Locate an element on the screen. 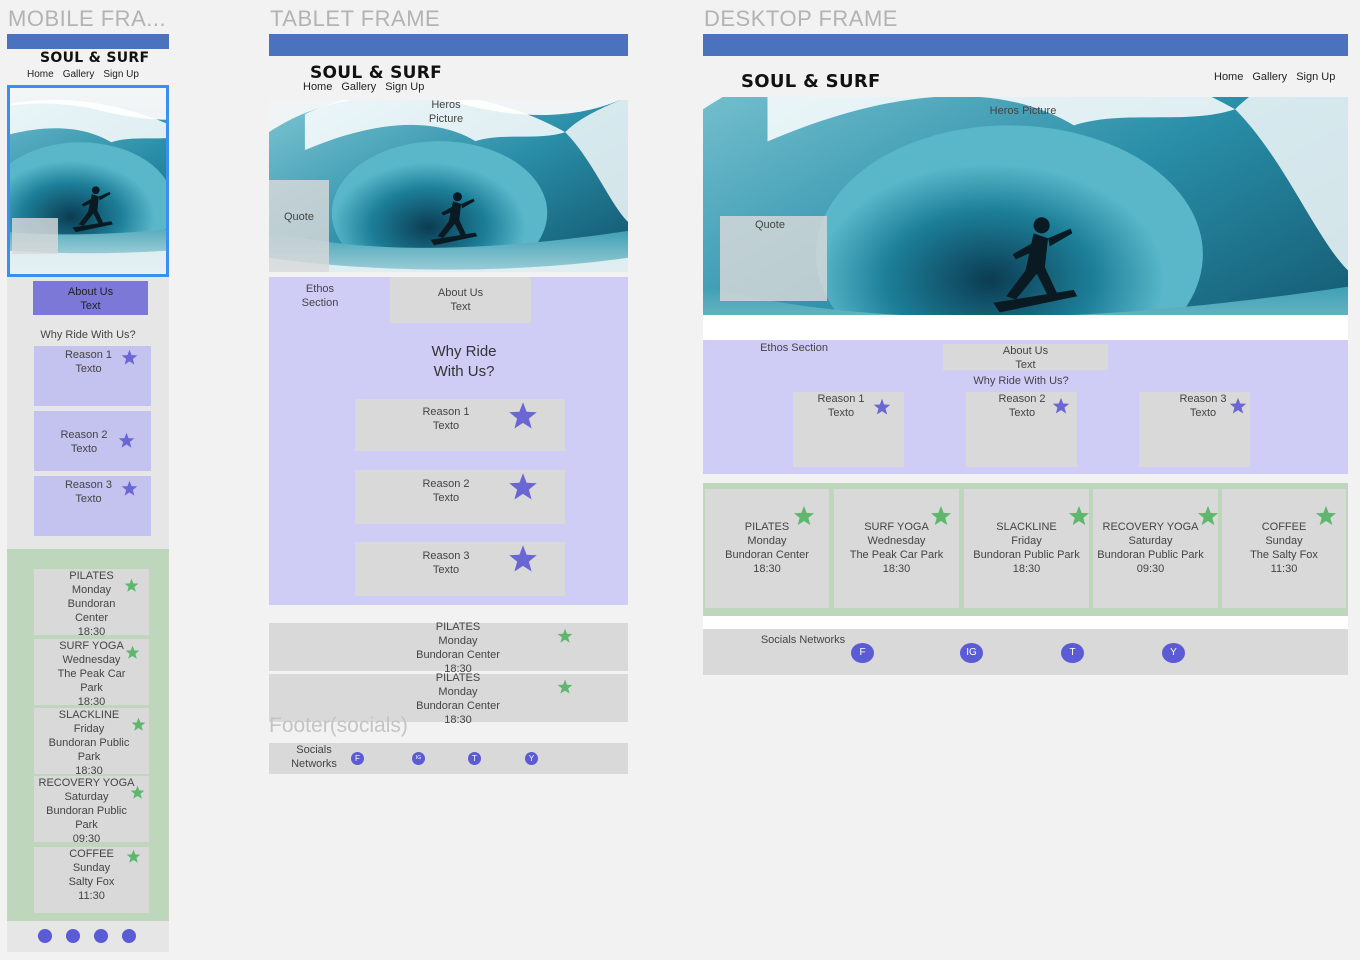 The width and height of the screenshot is (1360, 960). tablet-reason-card: Reason 1 Texto is located at coordinates (460, 425).